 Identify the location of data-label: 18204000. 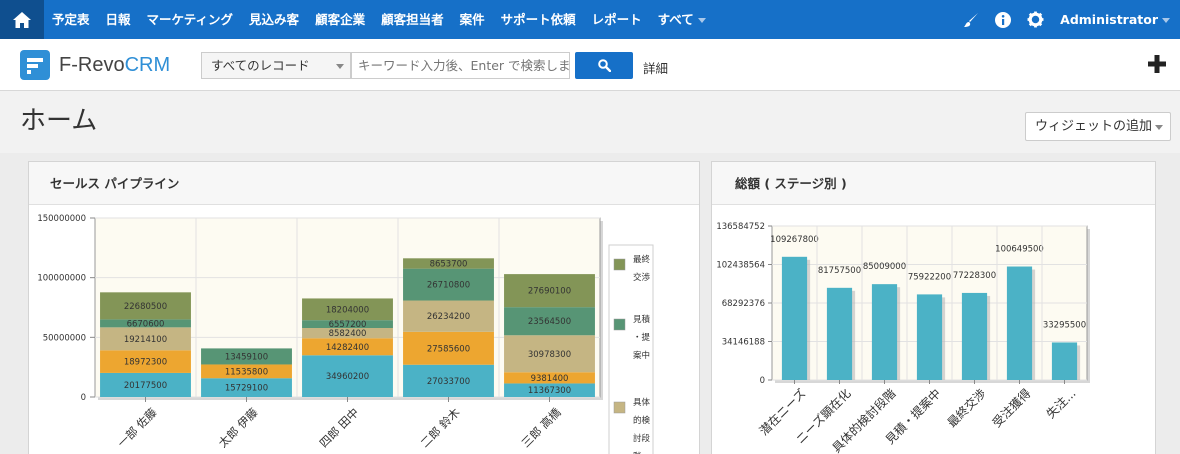
(347, 310).